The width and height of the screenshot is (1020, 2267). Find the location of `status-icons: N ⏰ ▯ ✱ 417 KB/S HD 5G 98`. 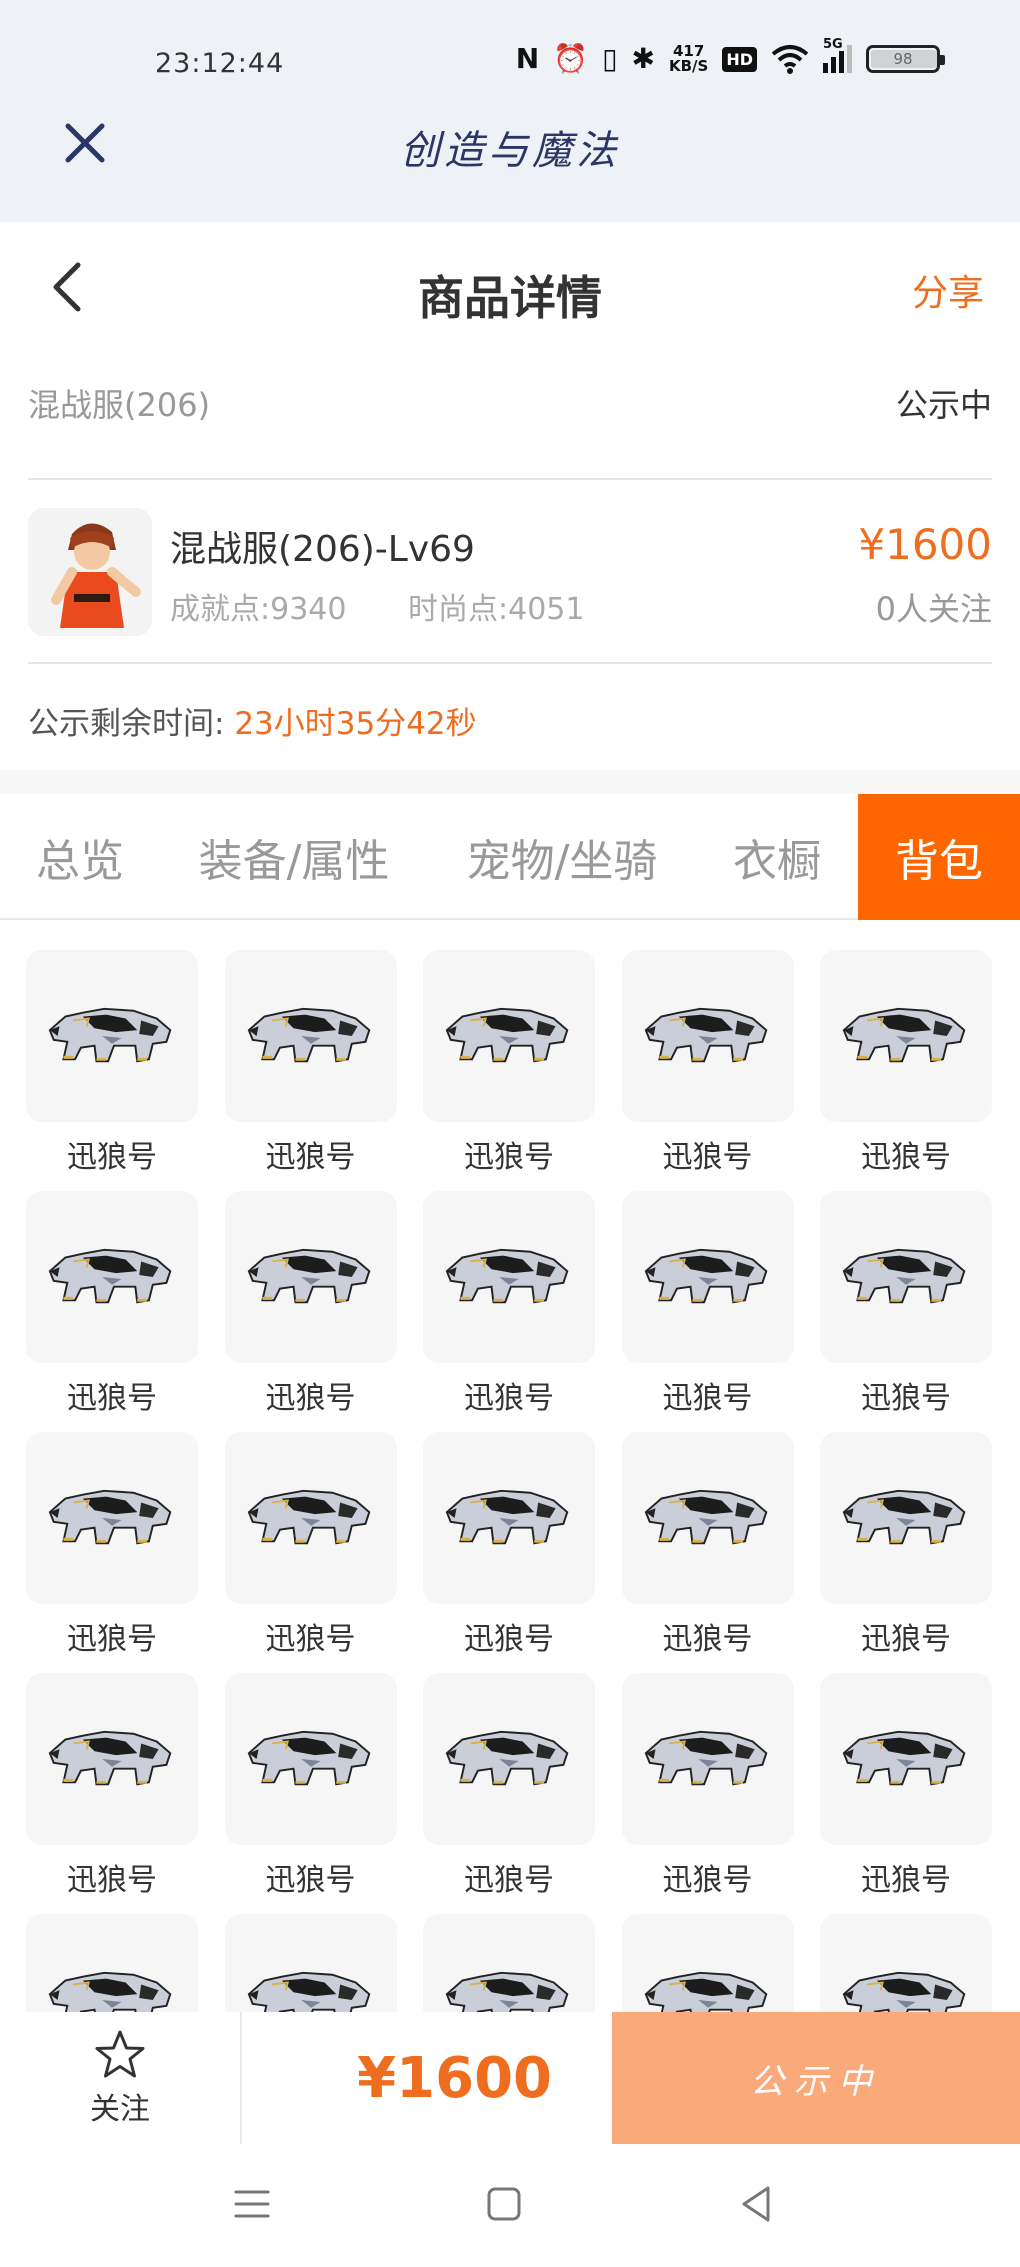

status-icons: N ⏰ ▯ ✱ 417 KB/S HD 5G 98 is located at coordinates (730, 56).